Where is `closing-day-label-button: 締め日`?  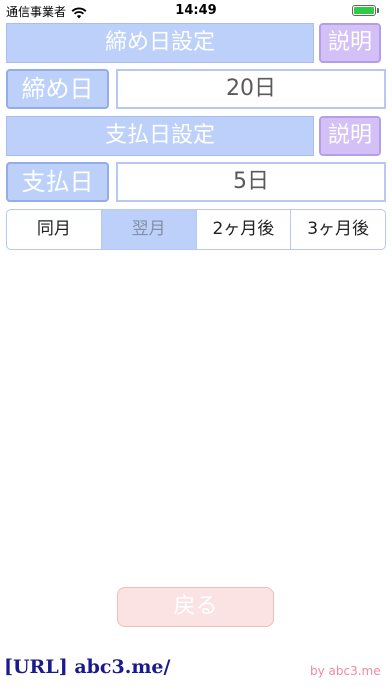 closing-day-label-button: 締め日 is located at coordinates (57, 89).